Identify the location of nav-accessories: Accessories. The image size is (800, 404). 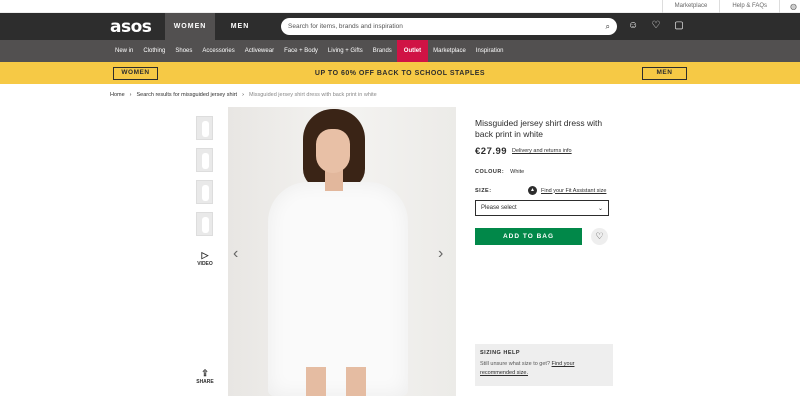
(218, 51).